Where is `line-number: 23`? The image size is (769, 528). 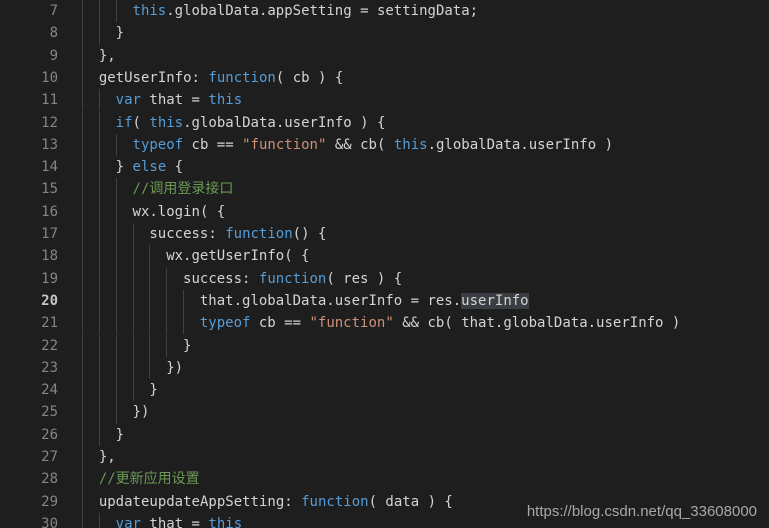 line-number: 23 is located at coordinates (49, 367).